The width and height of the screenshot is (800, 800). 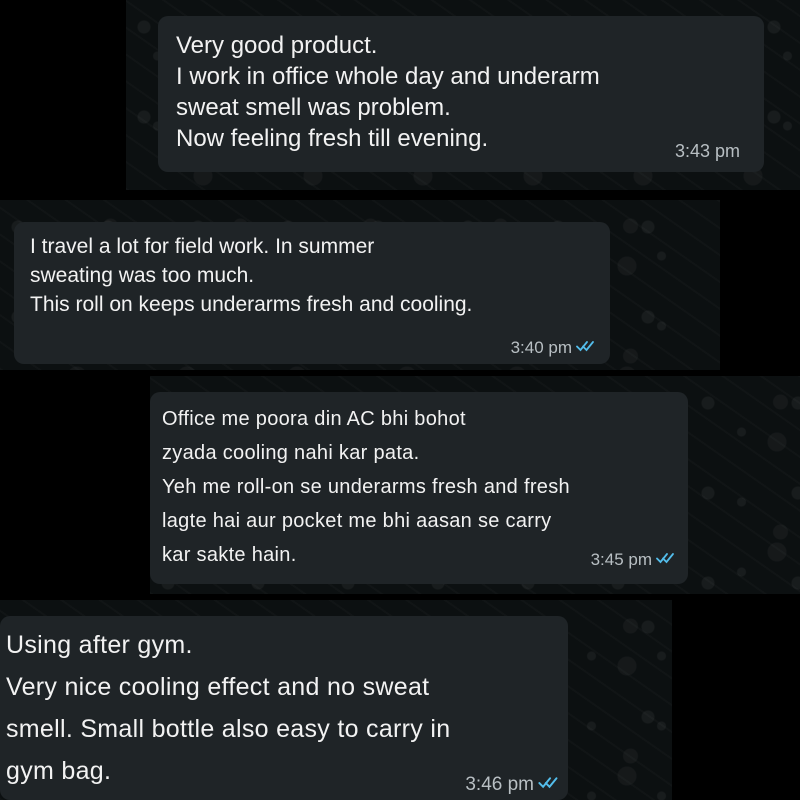 What do you see at coordinates (621, 559) in the screenshot?
I see `message-timestamp: 3:45 pm` at bounding box center [621, 559].